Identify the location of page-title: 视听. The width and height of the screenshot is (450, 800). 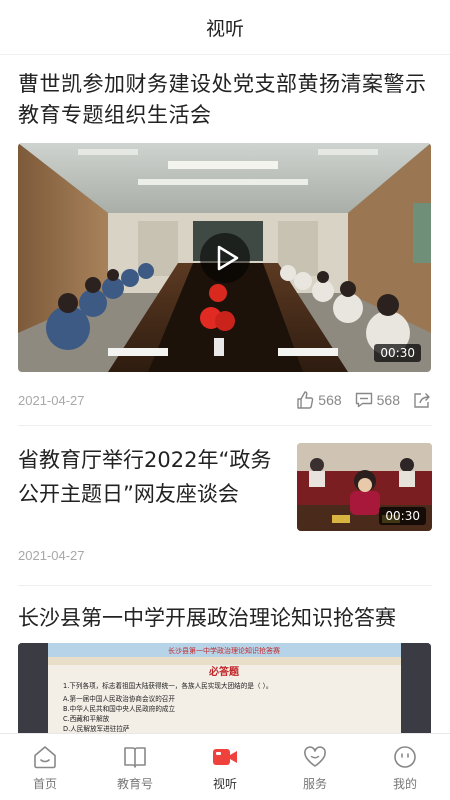
(224, 28).